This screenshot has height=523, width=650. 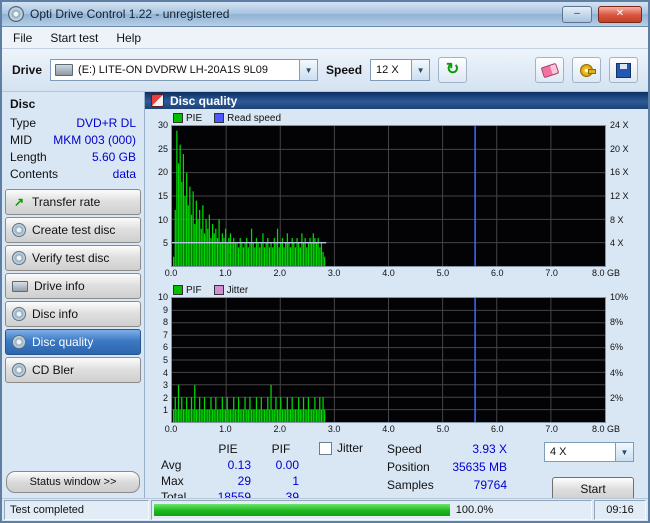 I want to click on y-tick-label: 6%, so click(x=617, y=347).